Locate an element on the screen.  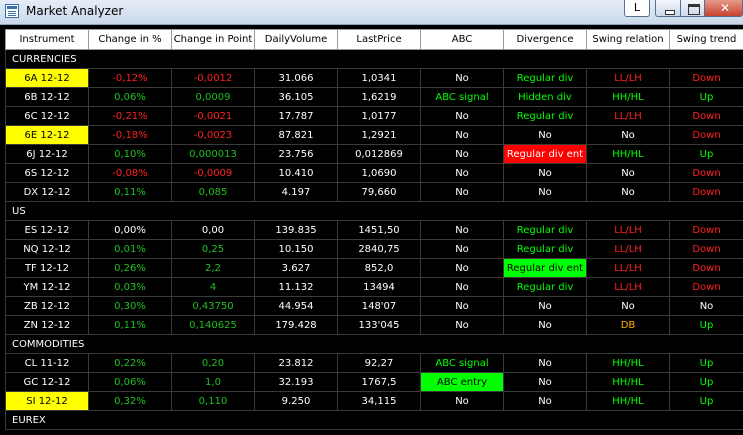
app-icon is located at coordinates (12, 11).